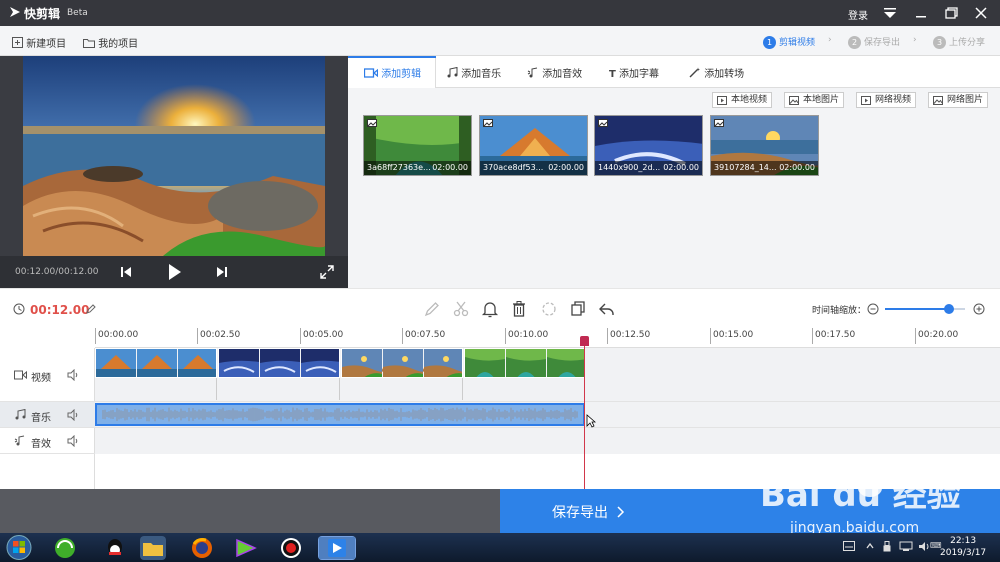 The height and width of the screenshot is (562, 1000). Describe the element at coordinates (890, 13) in the screenshot. I see `menu-dropdown-icon` at that location.